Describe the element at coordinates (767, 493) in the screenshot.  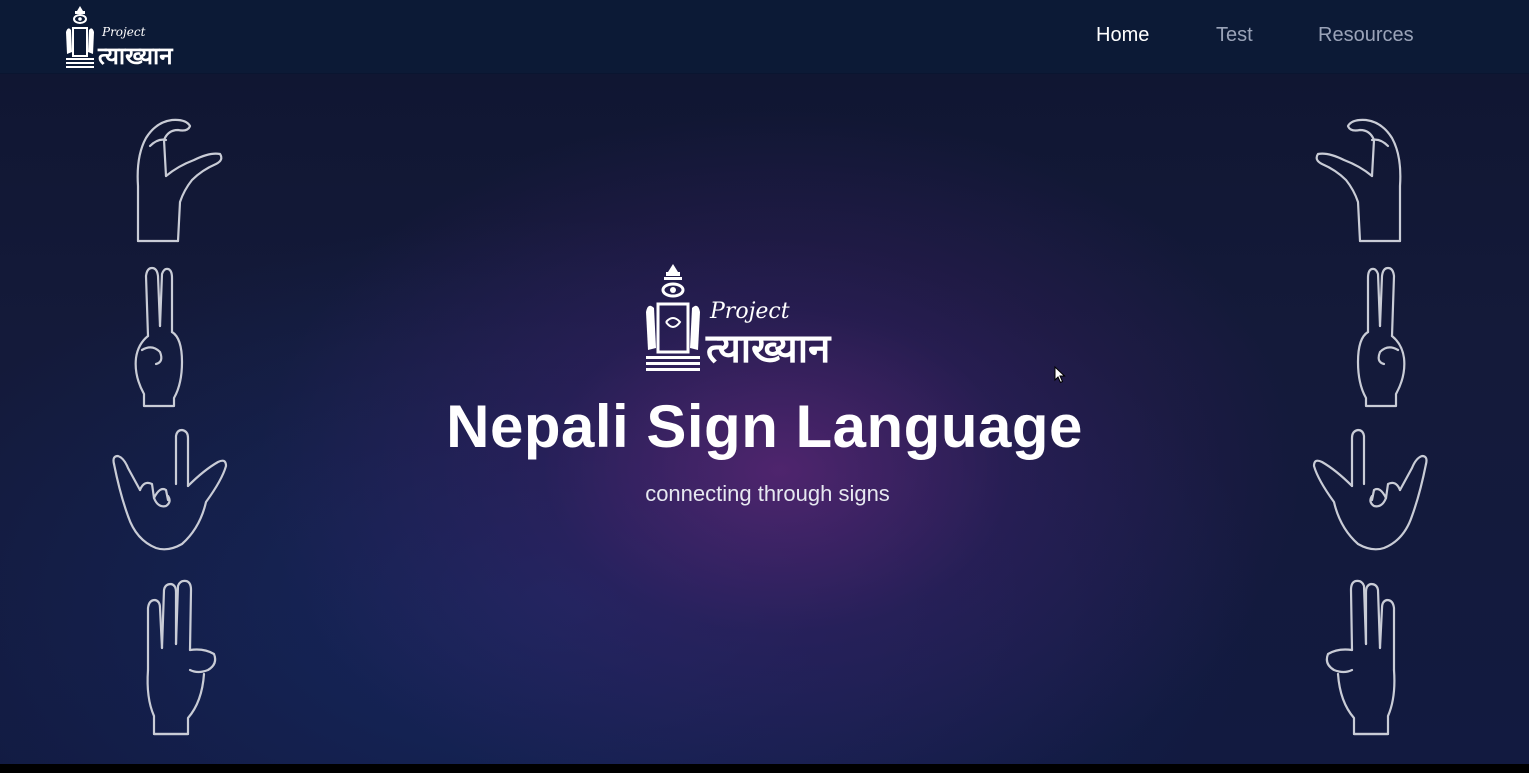
I see `hero-subtitle: connecting through signs` at that location.